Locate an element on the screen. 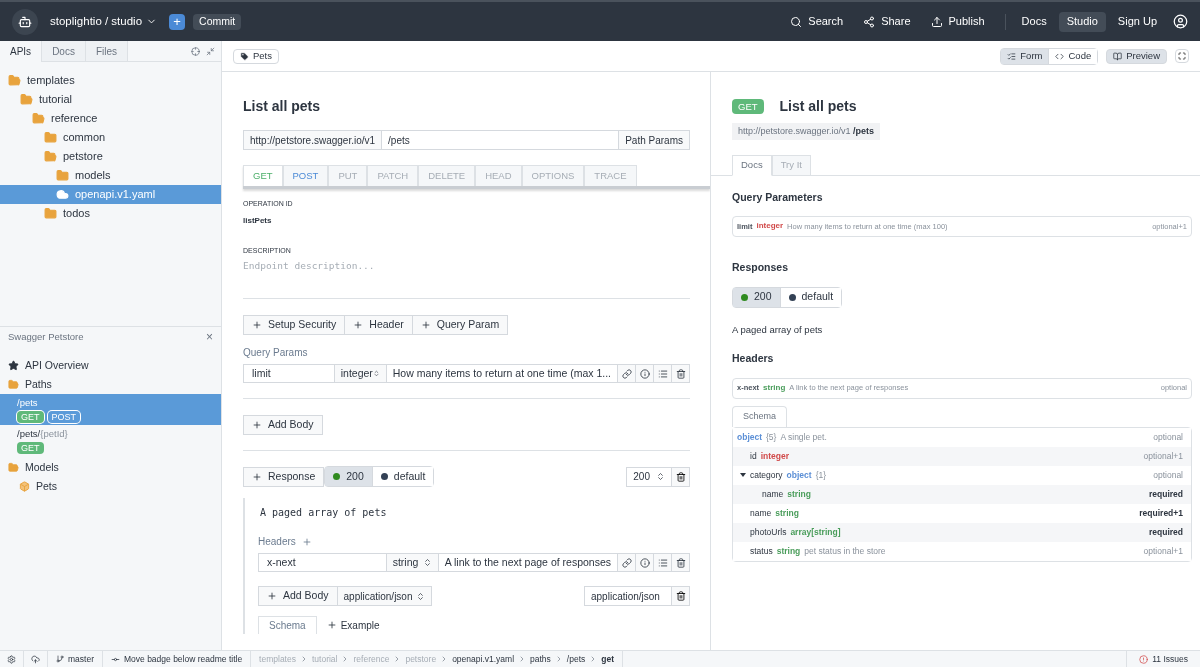 The image size is (1200, 667). property-type: integer is located at coordinates (774, 456).